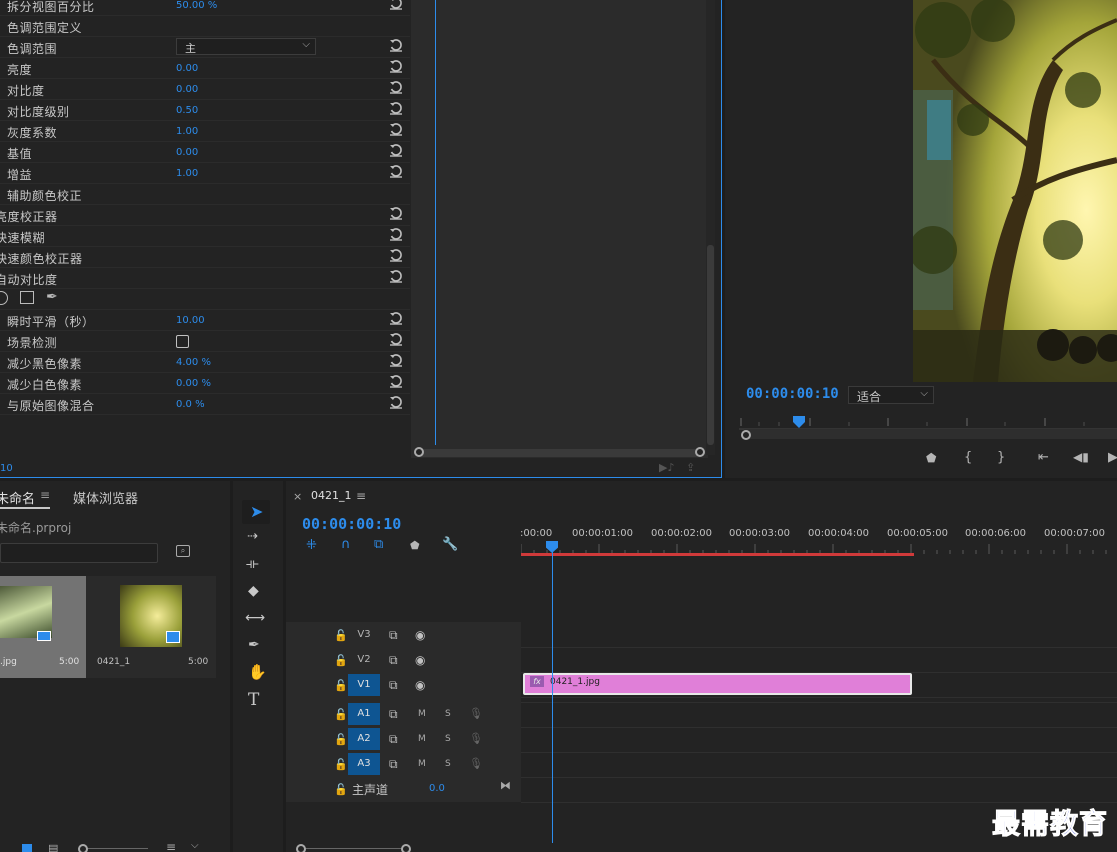  What do you see at coordinates (205, 299) in the screenshot?
I see `effect-property-row` at bounding box center [205, 299].